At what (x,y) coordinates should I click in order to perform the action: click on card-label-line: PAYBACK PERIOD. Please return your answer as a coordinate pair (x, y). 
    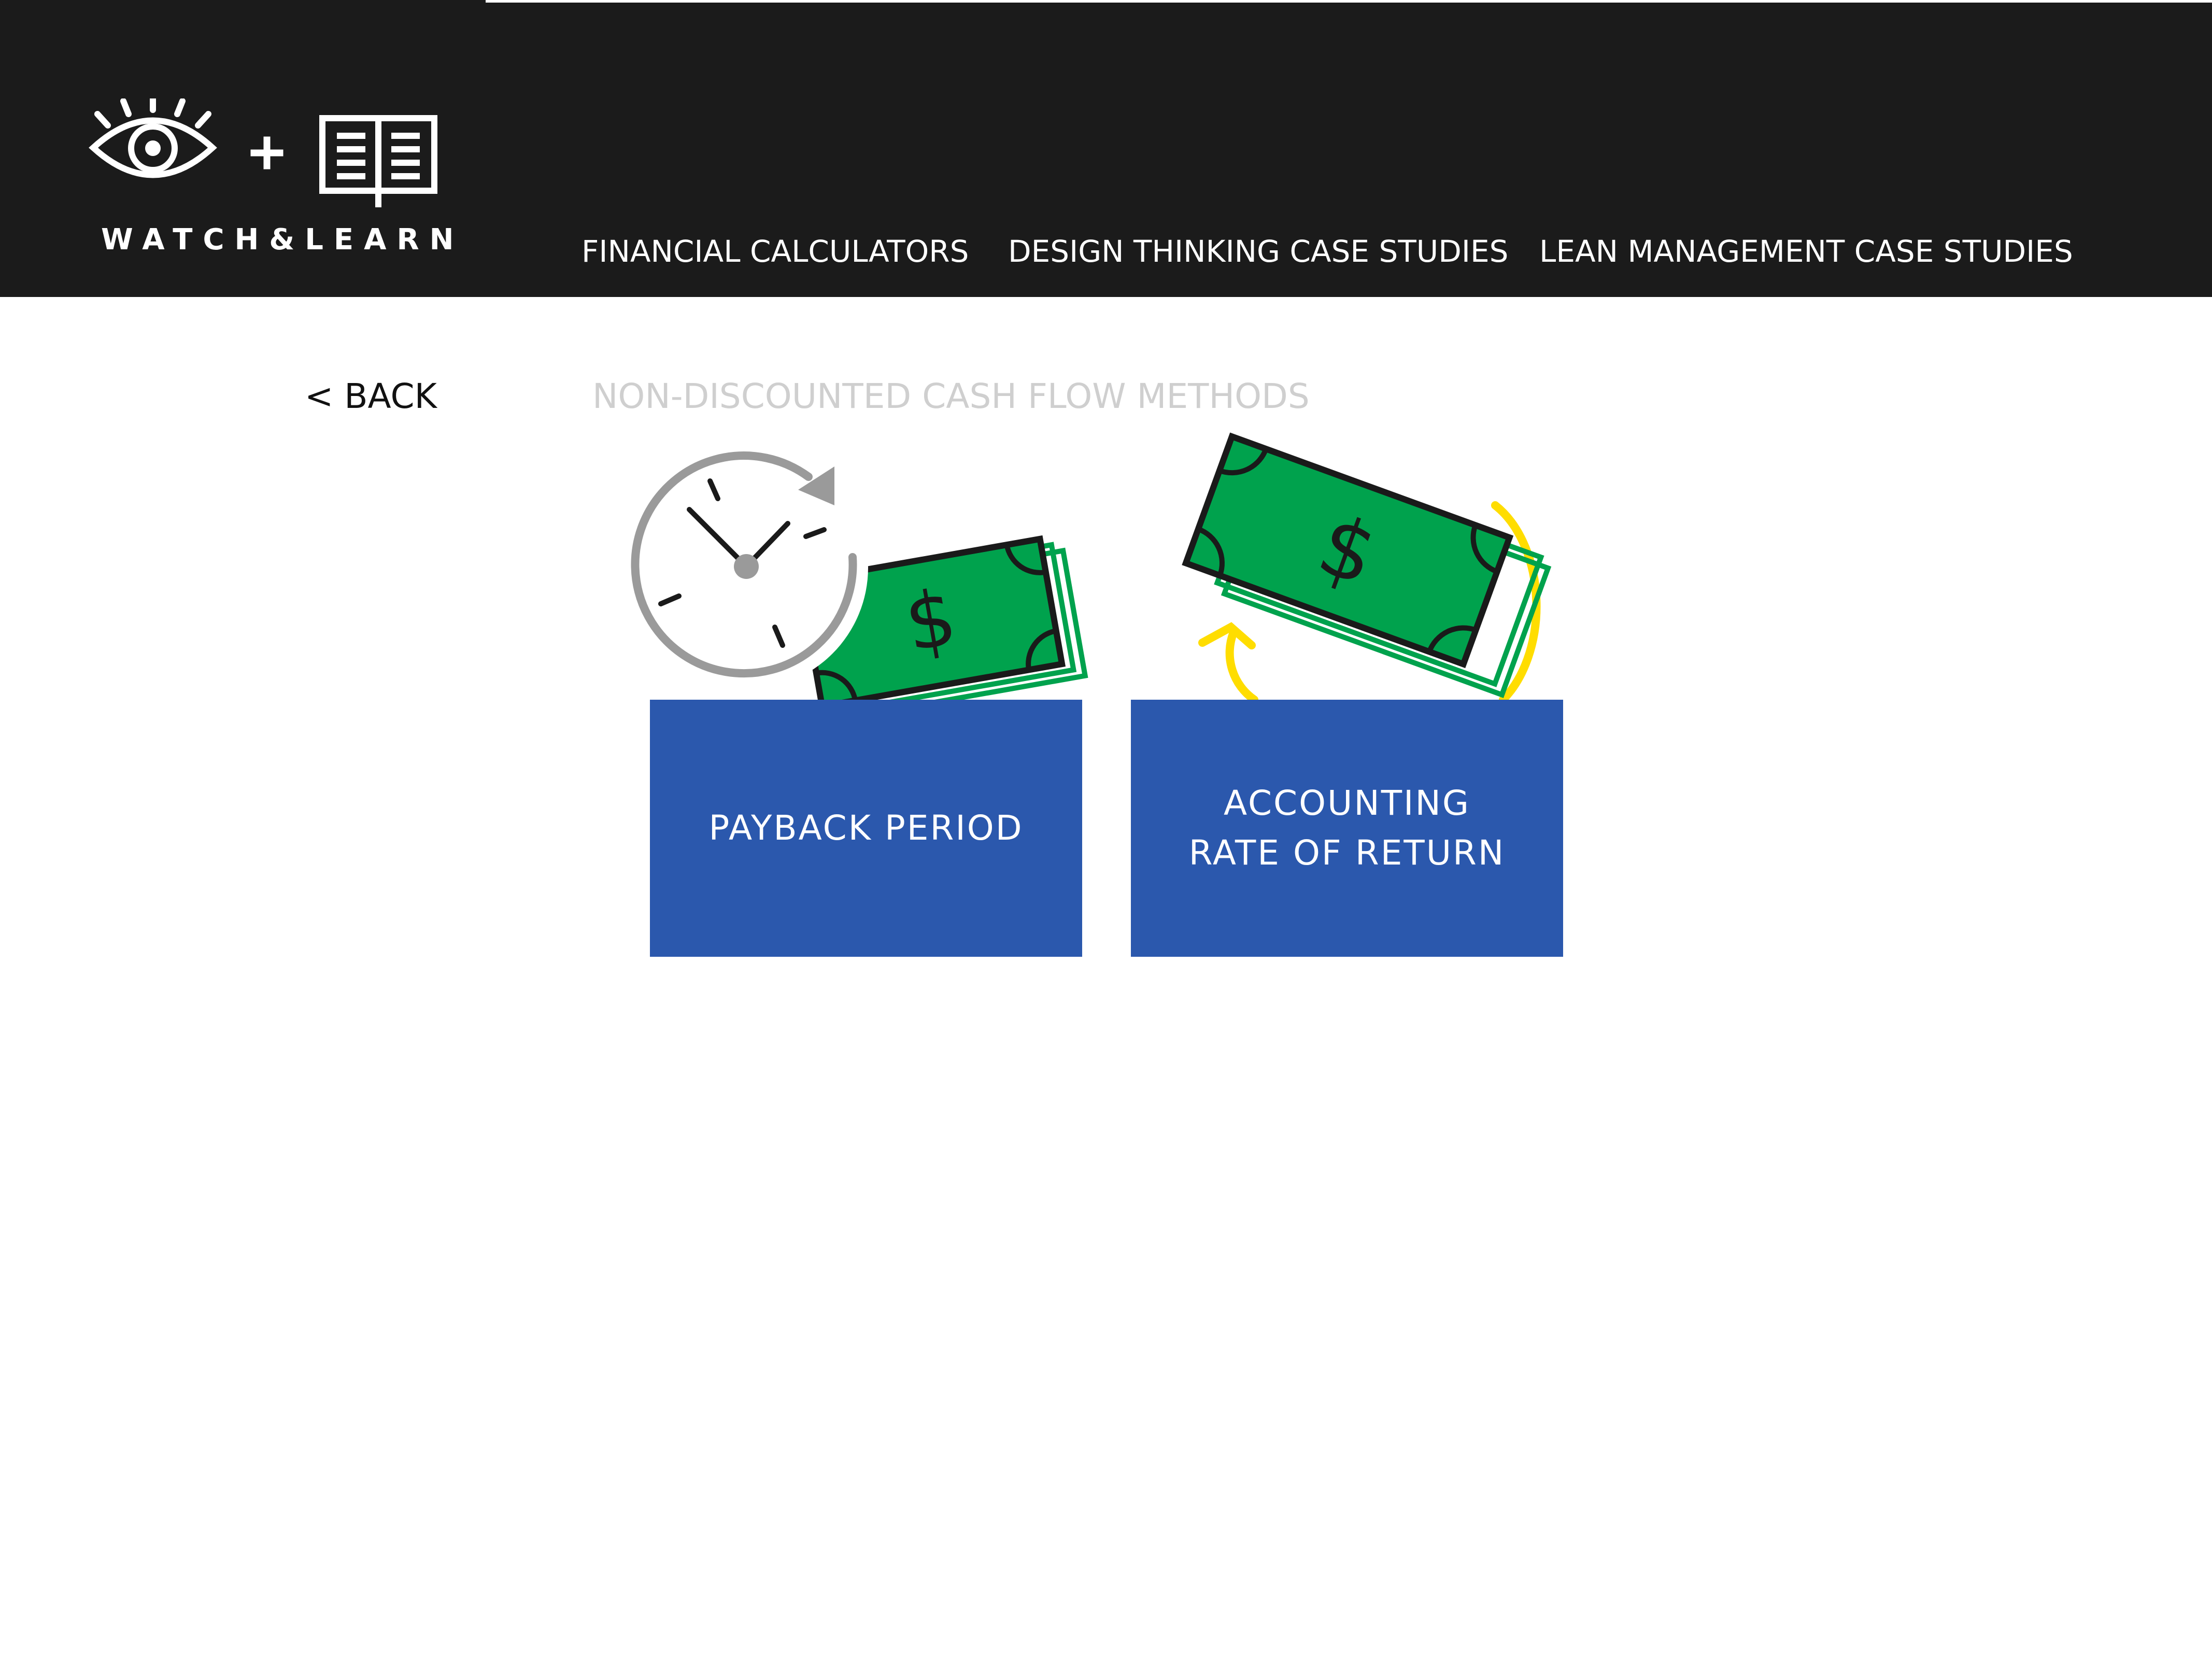
    Looking at the image, I should click on (866, 828).